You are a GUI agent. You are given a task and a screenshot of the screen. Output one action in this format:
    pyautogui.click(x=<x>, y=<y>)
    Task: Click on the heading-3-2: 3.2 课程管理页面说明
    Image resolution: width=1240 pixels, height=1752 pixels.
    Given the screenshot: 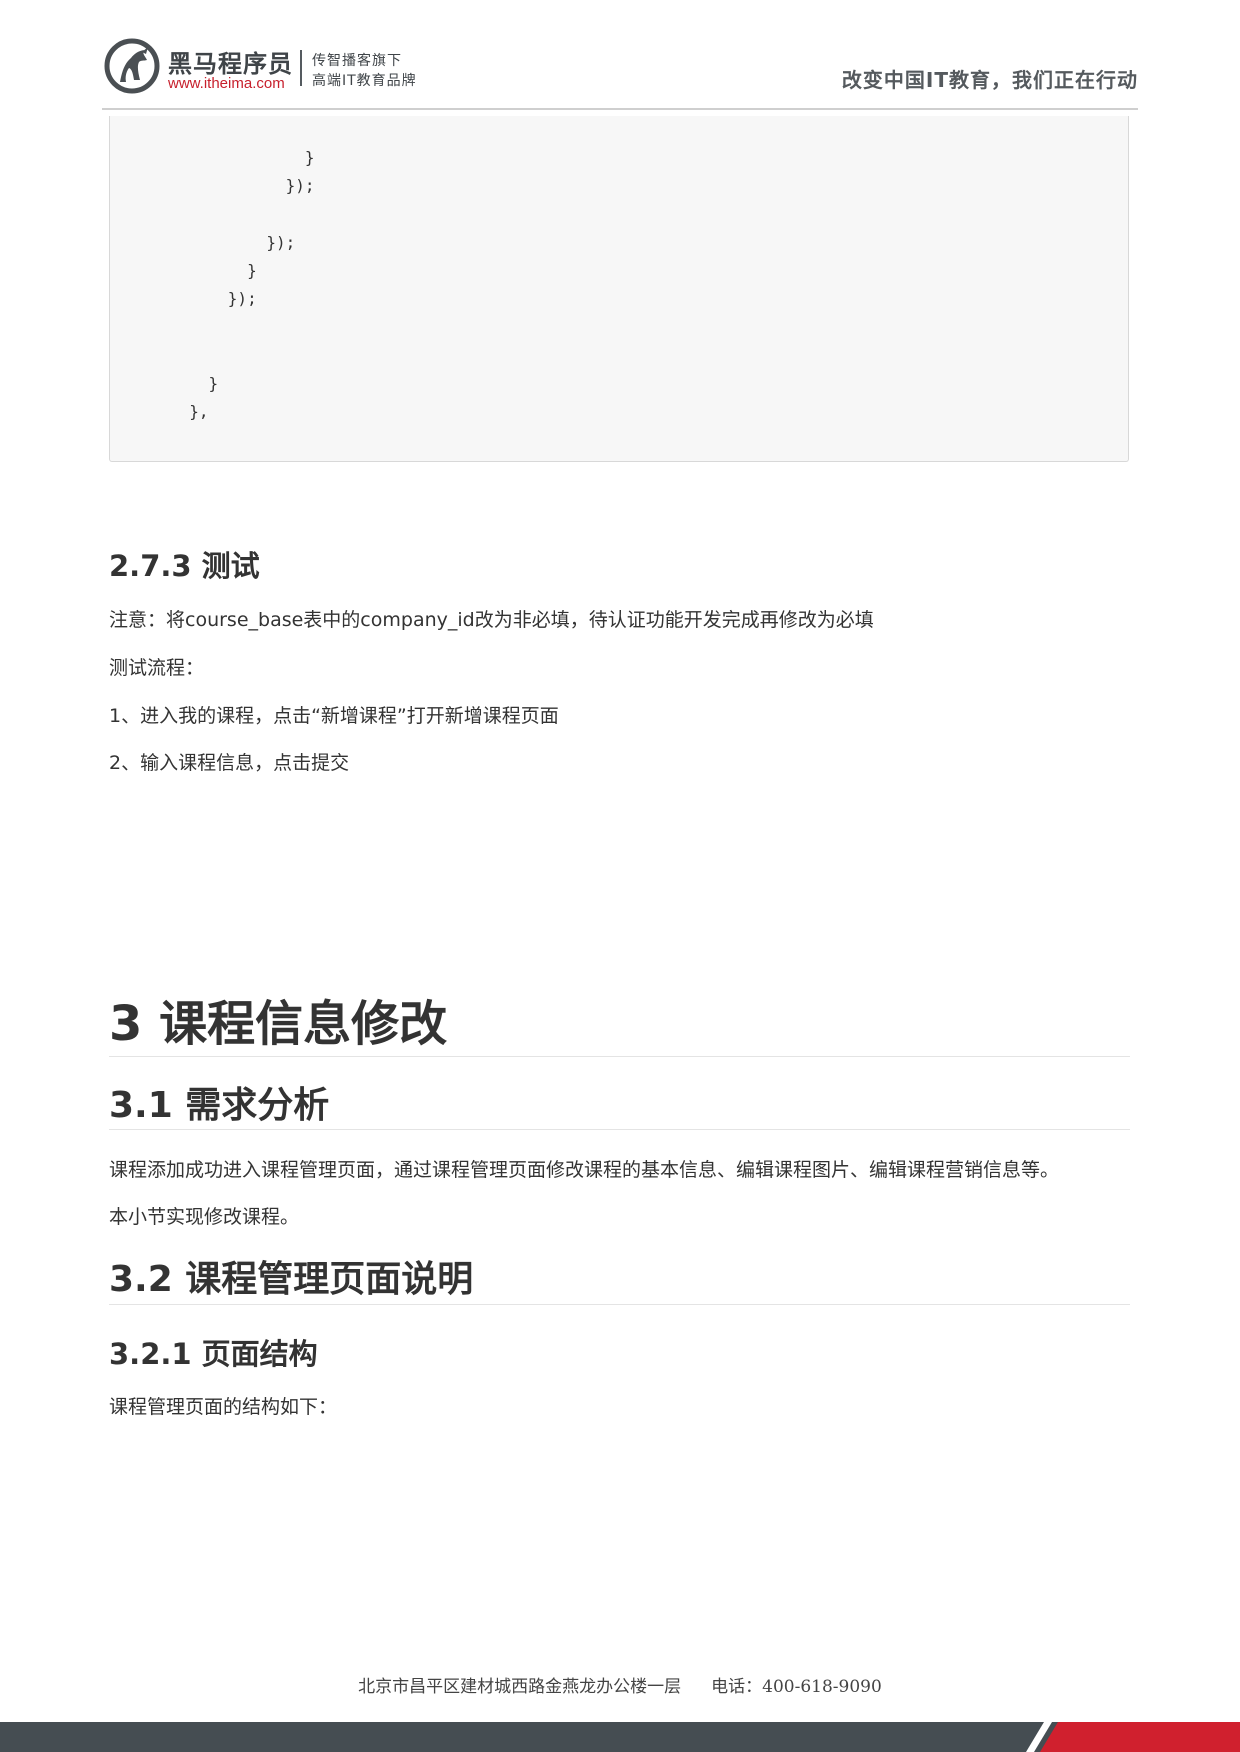 What is the action you would take?
    pyautogui.click(x=291, y=1279)
    